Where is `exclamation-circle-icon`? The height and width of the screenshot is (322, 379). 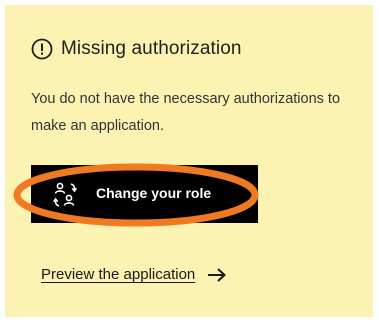
exclamation-circle-icon is located at coordinates (42, 49).